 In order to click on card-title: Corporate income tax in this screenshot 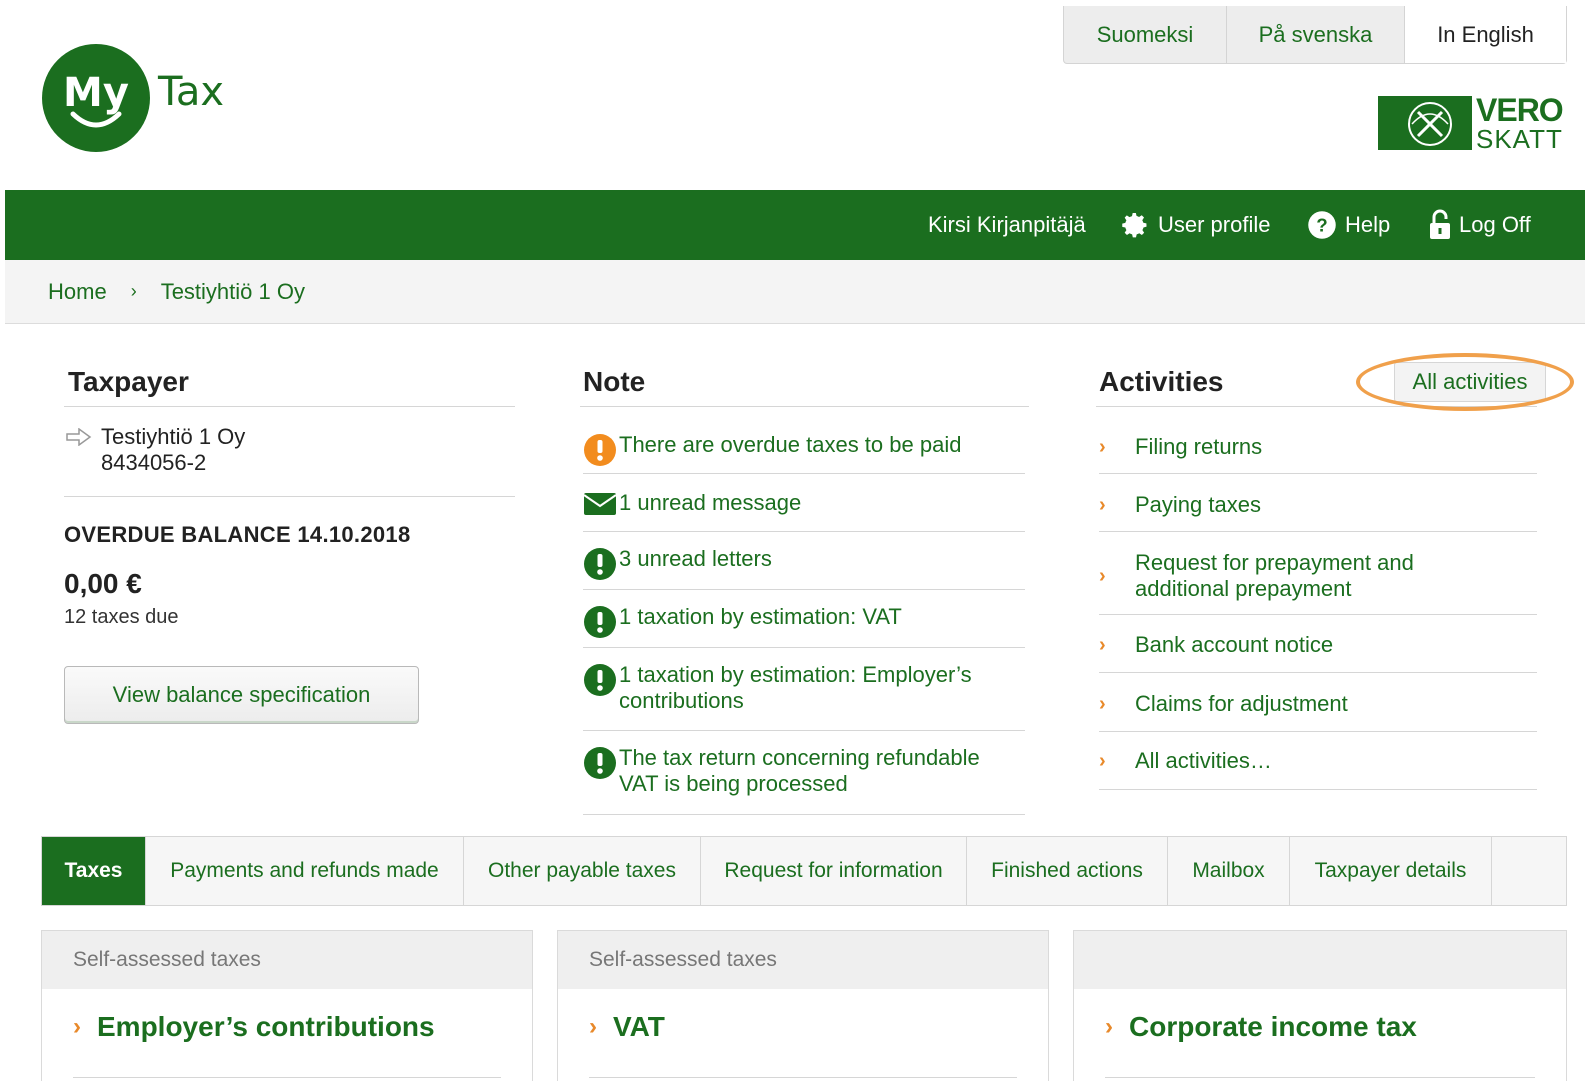, I will do `click(1273, 1026)`.